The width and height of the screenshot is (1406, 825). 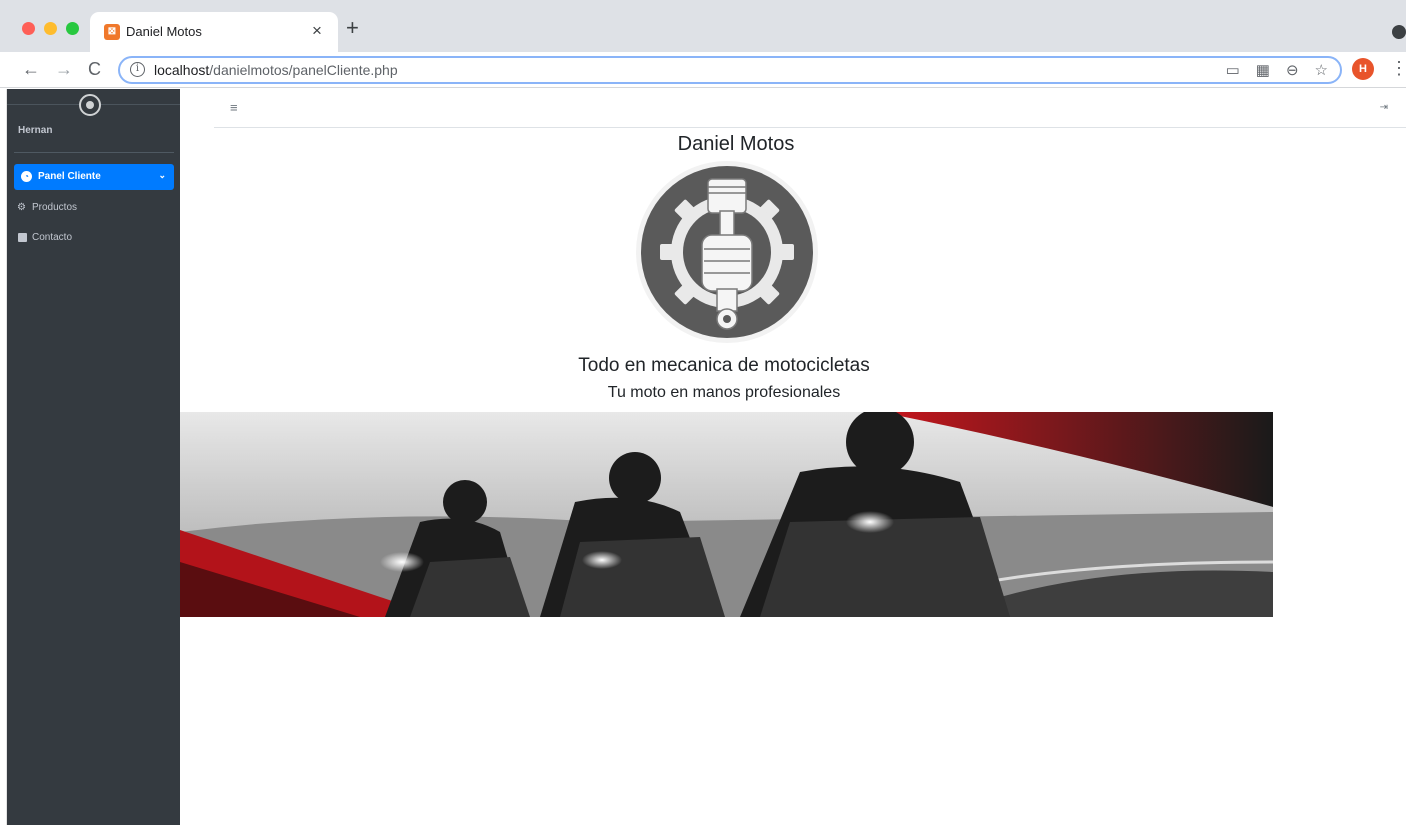 What do you see at coordinates (214, 32) in the screenshot?
I see `browser-tab: ⊠ Daniel Motos ×` at bounding box center [214, 32].